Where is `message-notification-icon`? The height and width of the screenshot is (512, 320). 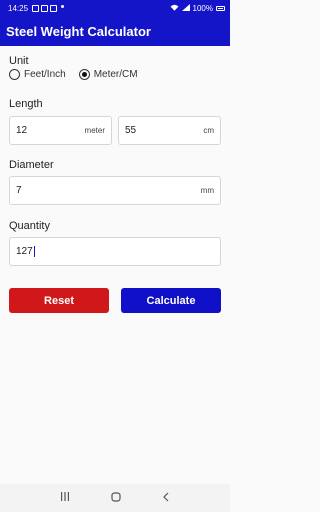 message-notification-icon is located at coordinates (54, 8).